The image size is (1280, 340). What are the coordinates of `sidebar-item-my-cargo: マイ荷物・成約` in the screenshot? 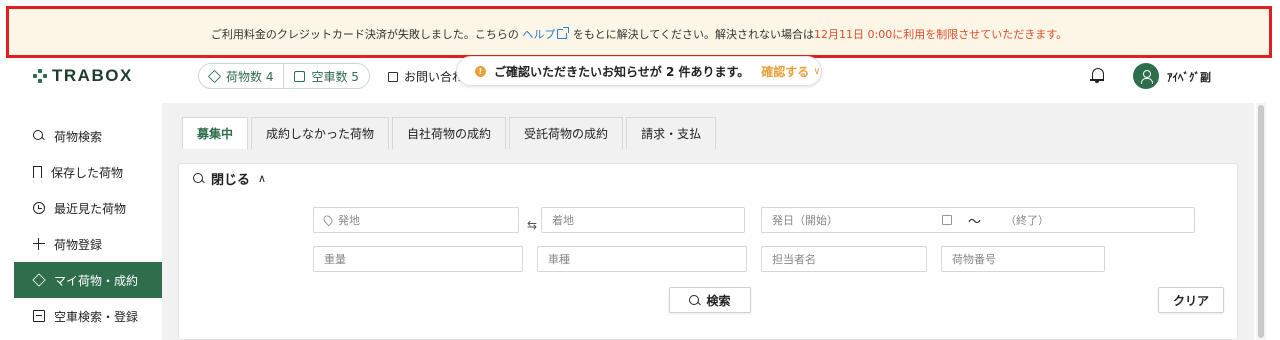 It's located at (88, 280).